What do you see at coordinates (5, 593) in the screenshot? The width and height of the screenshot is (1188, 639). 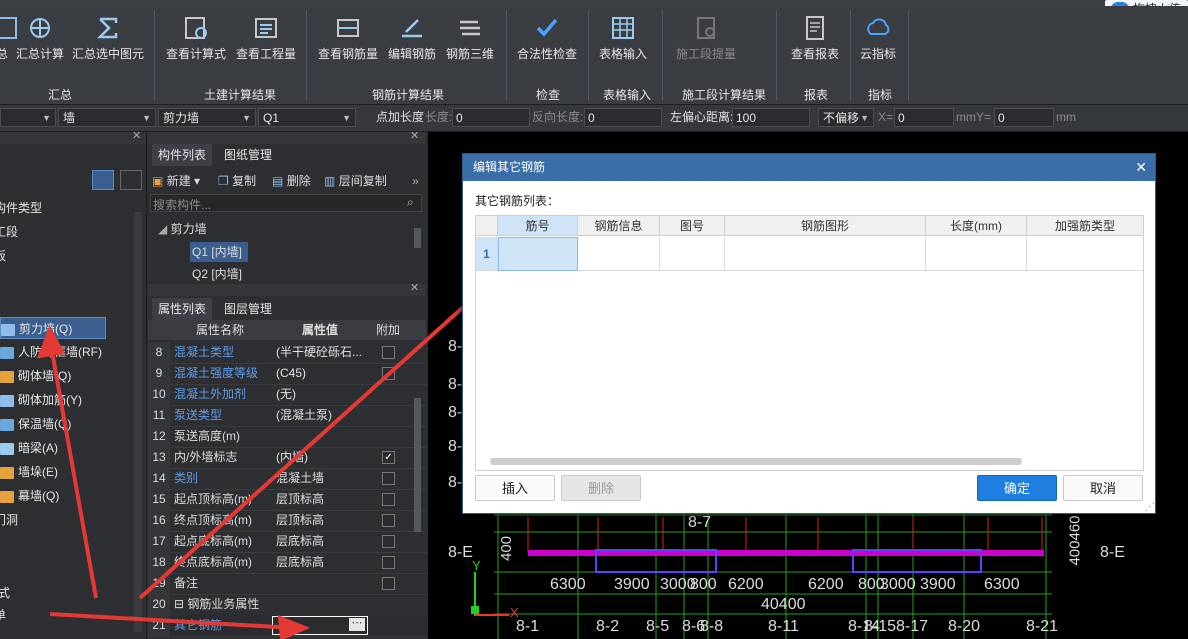 I see `tree-item-style: 式` at bounding box center [5, 593].